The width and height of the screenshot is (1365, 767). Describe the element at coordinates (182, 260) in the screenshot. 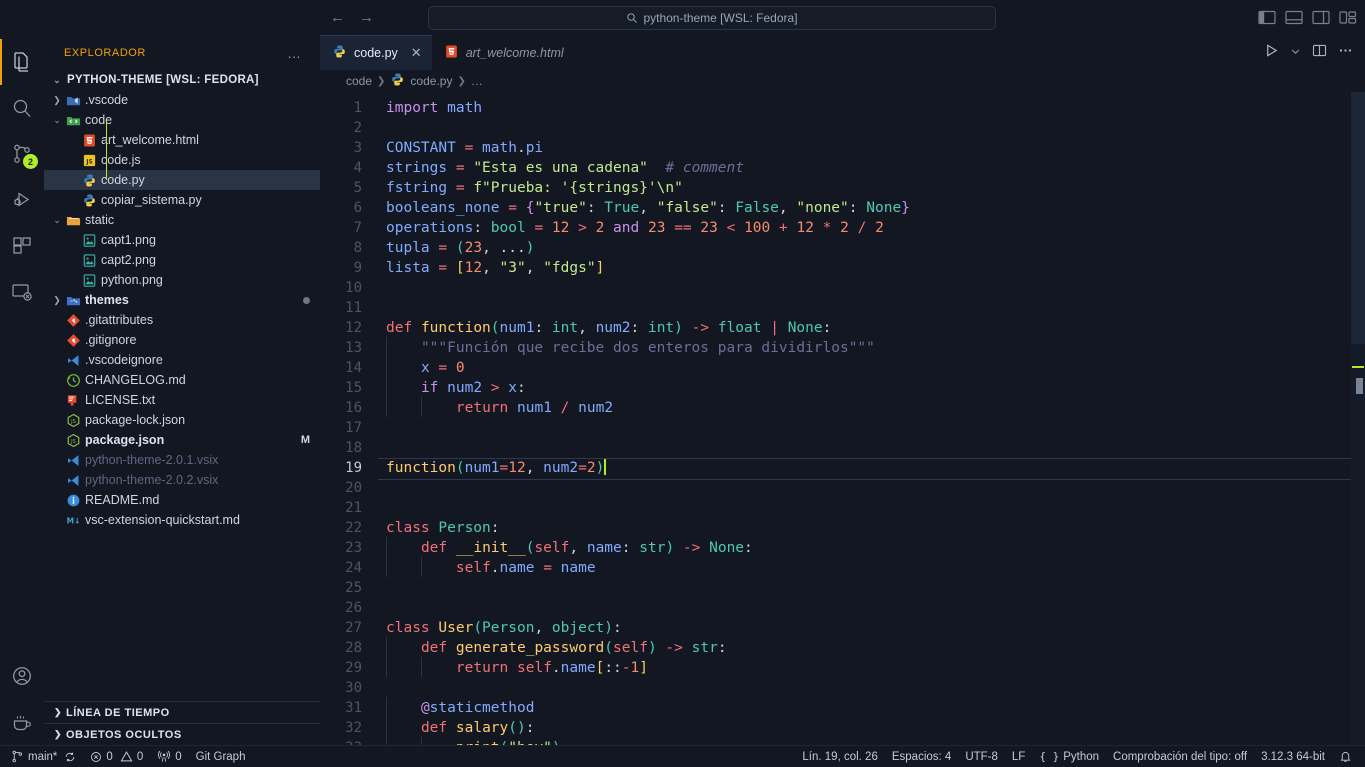

I see `tree-item-capt2-png: capt2.png` at that location.